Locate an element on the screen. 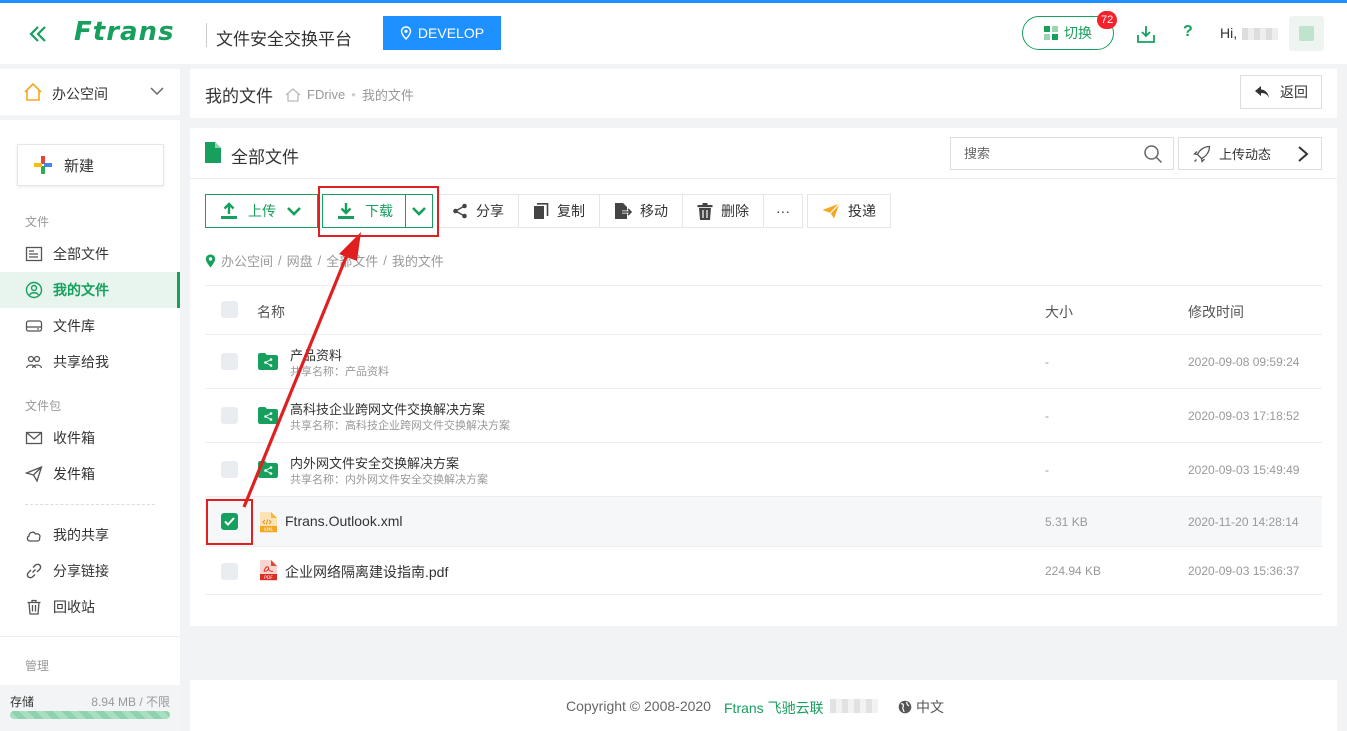 Image resolution: width=1347 pixels, height=731 pixels. upload-activity-button: 上传动态 is located at coordinates (1250, 153).